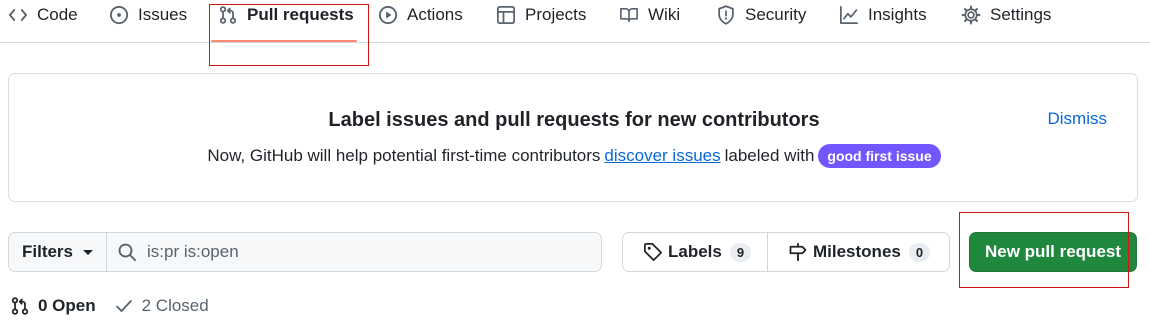 This screenshot has width=1150, height=320. I want to click on milestones-count: 0, so click(919, 252).